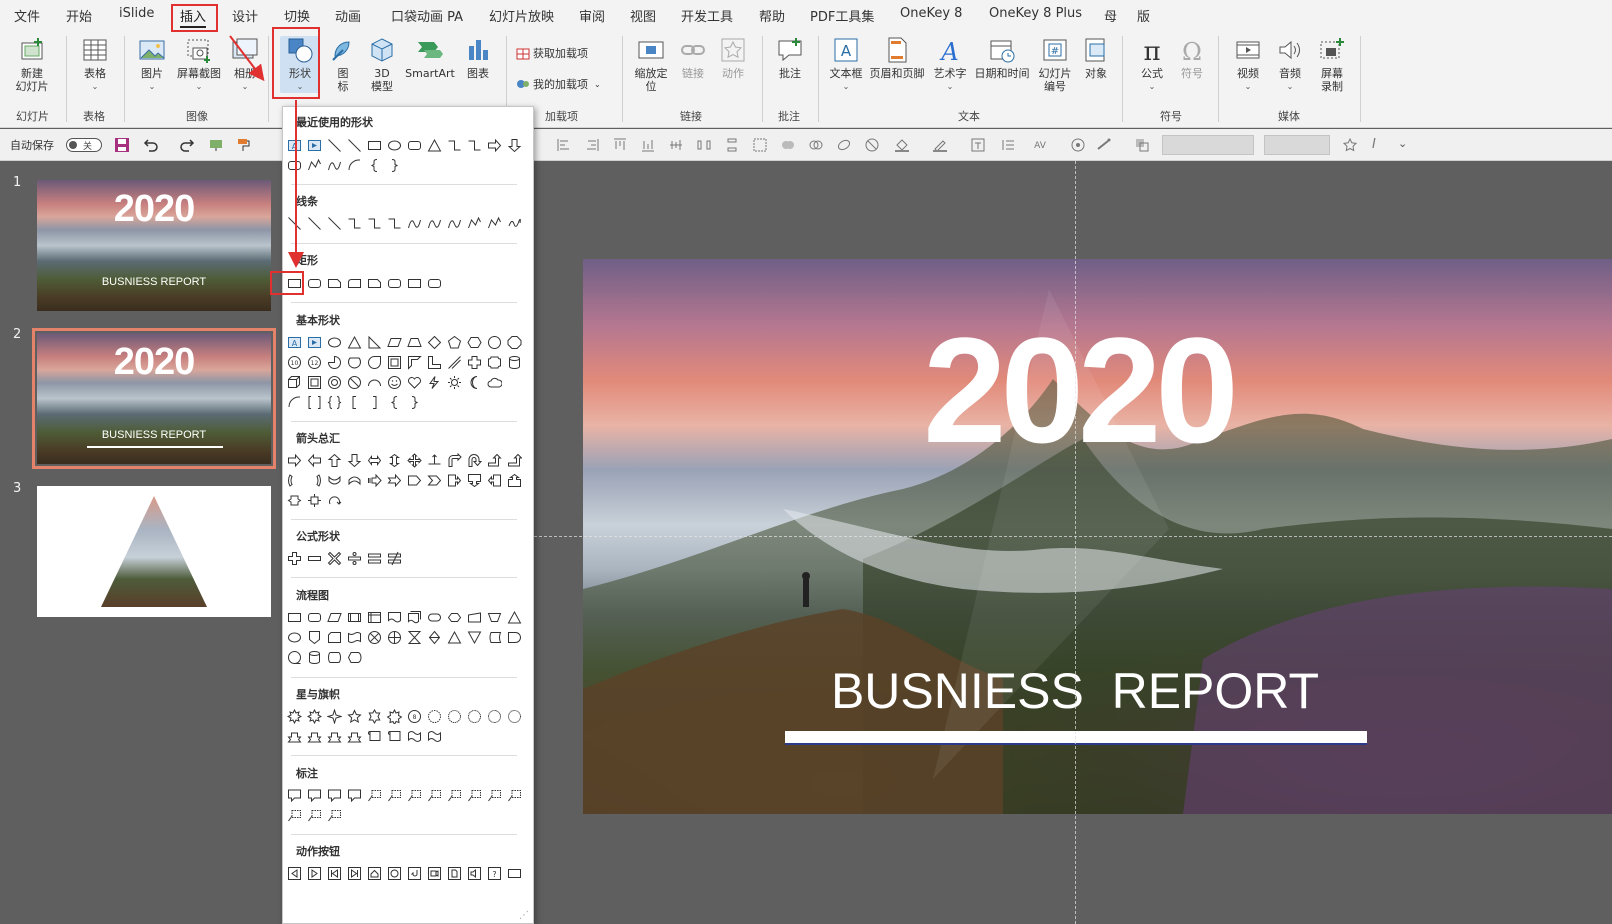 This screenshot has height=924, width=1612. Describe the element at coordinates (414, 362) in the screenshot. I see `shape-halfframe-icon` at that location.